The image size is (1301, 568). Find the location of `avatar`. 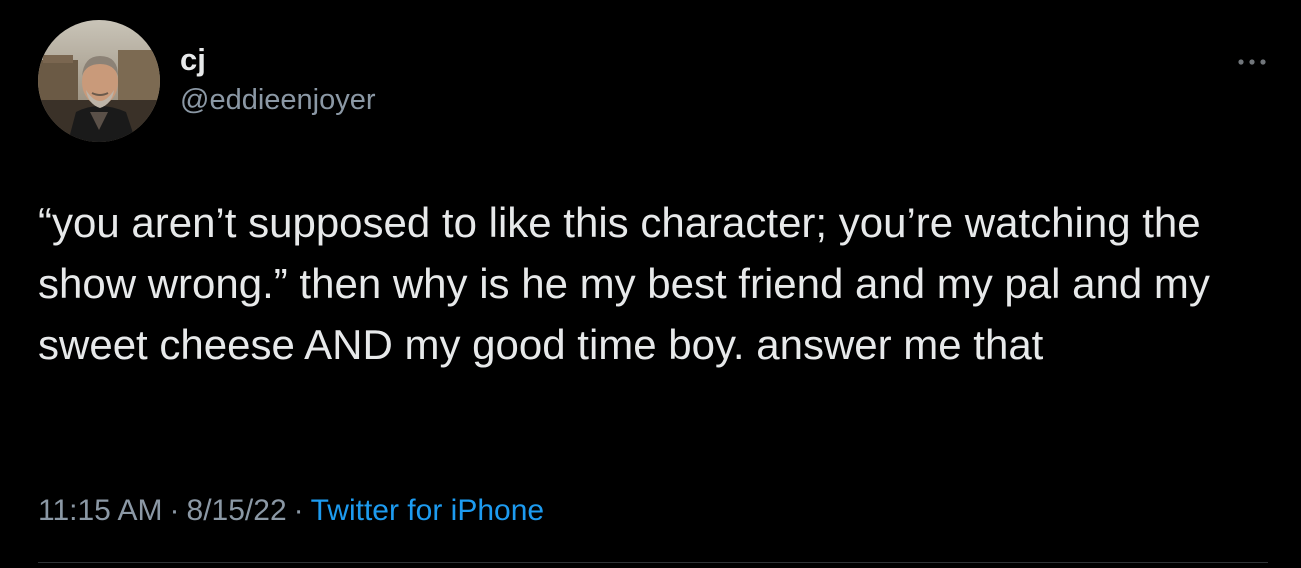

avatar is located at coordinates (99, 81).